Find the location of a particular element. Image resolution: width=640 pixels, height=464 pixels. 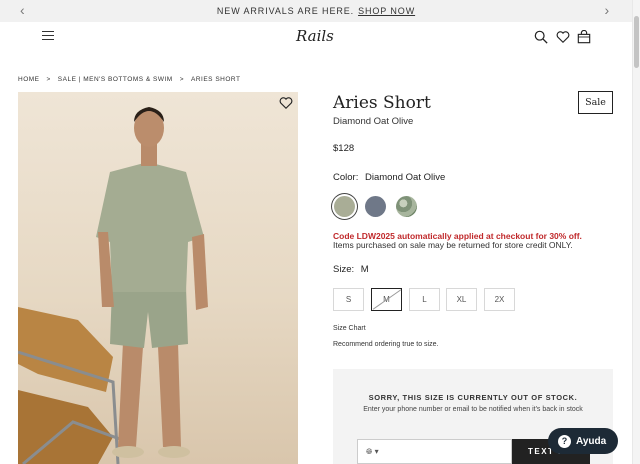

shop-now-link: SHOP NOW is located at coordinates (386, 11).